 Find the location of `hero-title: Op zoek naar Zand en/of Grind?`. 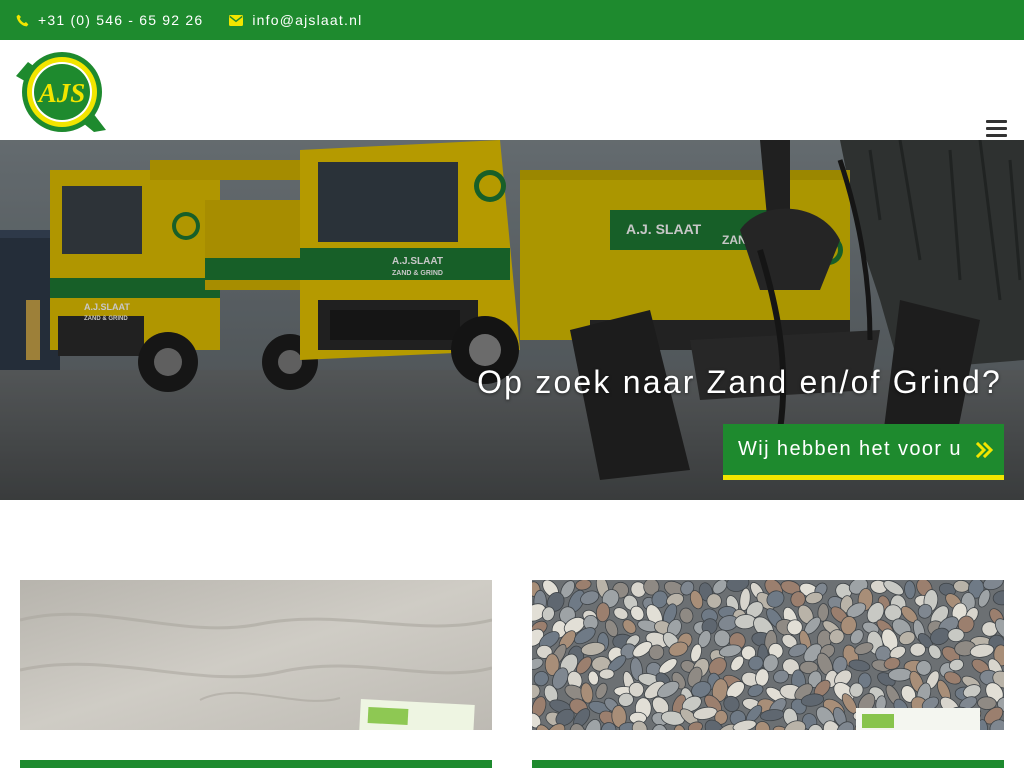

hero-title: Op zoek naar Zand en/of Grind? is located at coordinates (739, 382).